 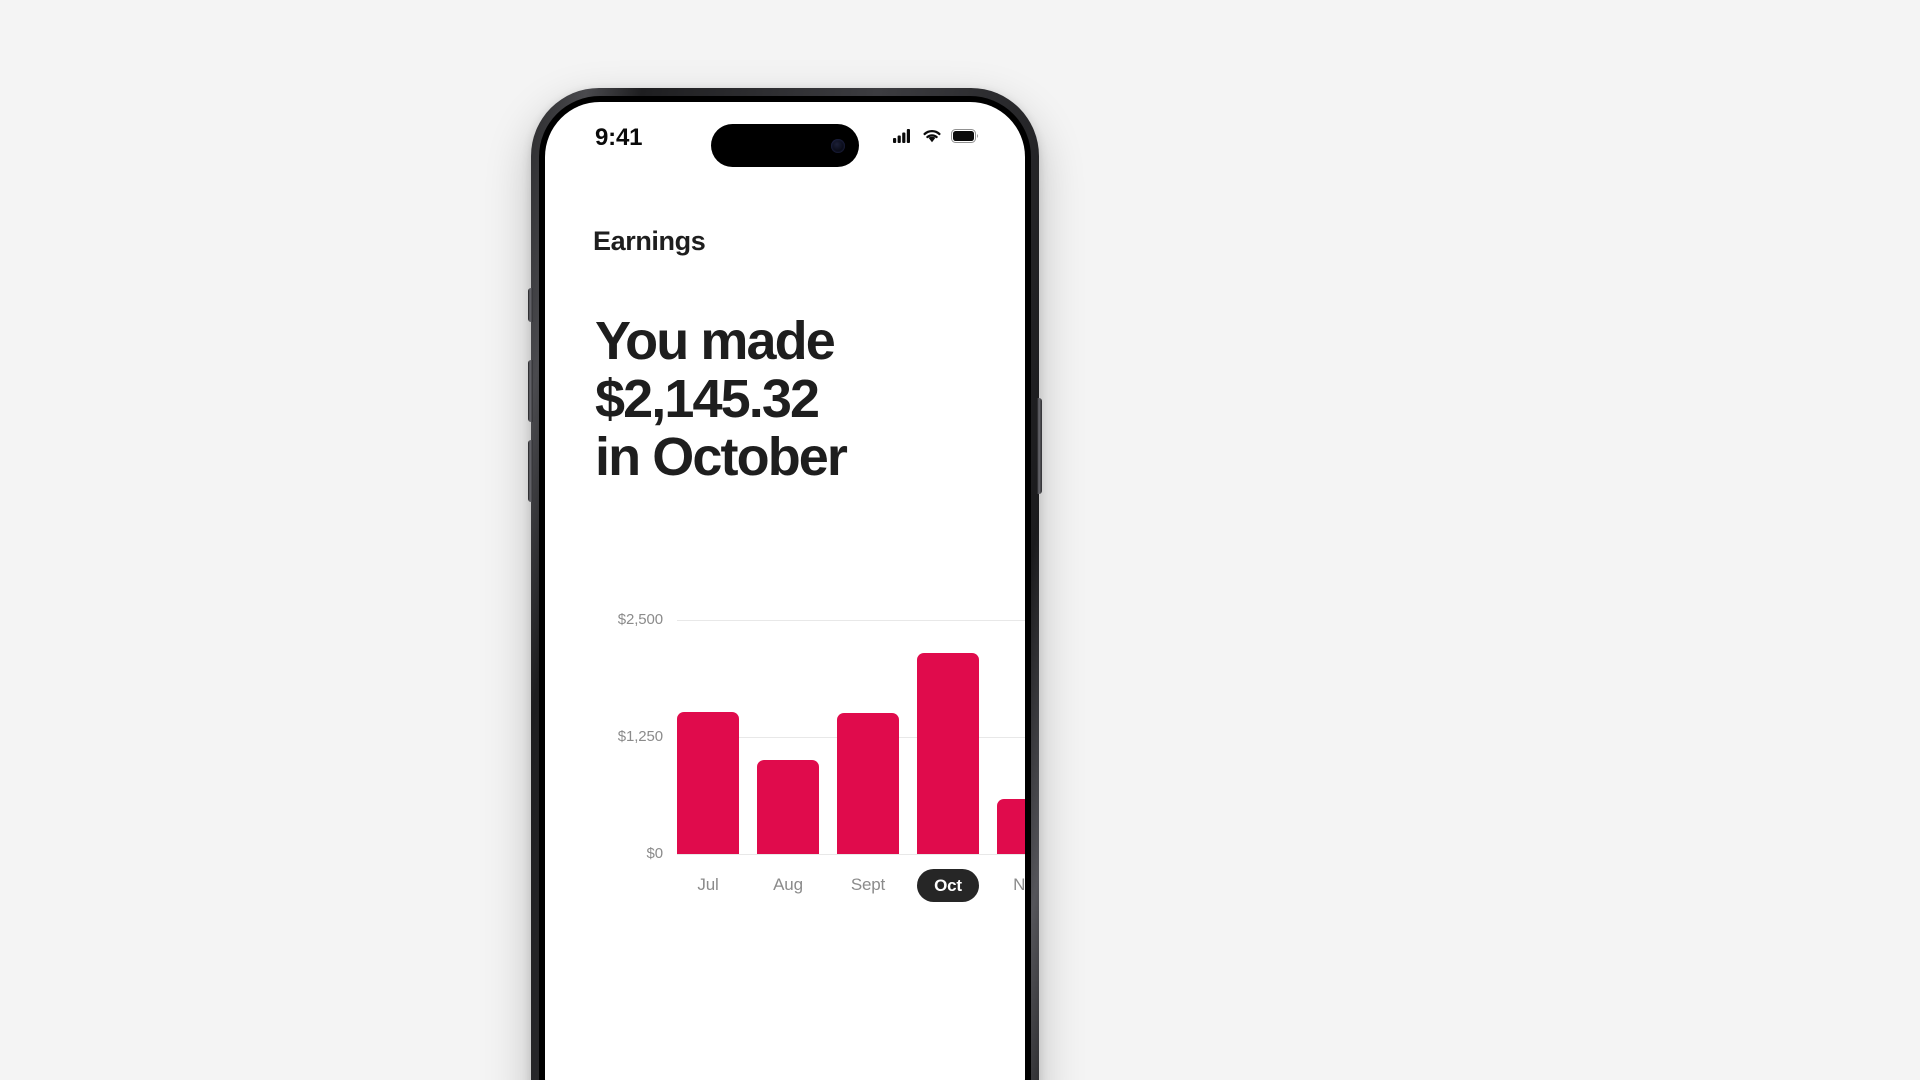 I want to click on earnings-bar-chart: $2,500 $1,250 $0 JulAugSeptOctNovDecJa, so click(x=785, y=760).